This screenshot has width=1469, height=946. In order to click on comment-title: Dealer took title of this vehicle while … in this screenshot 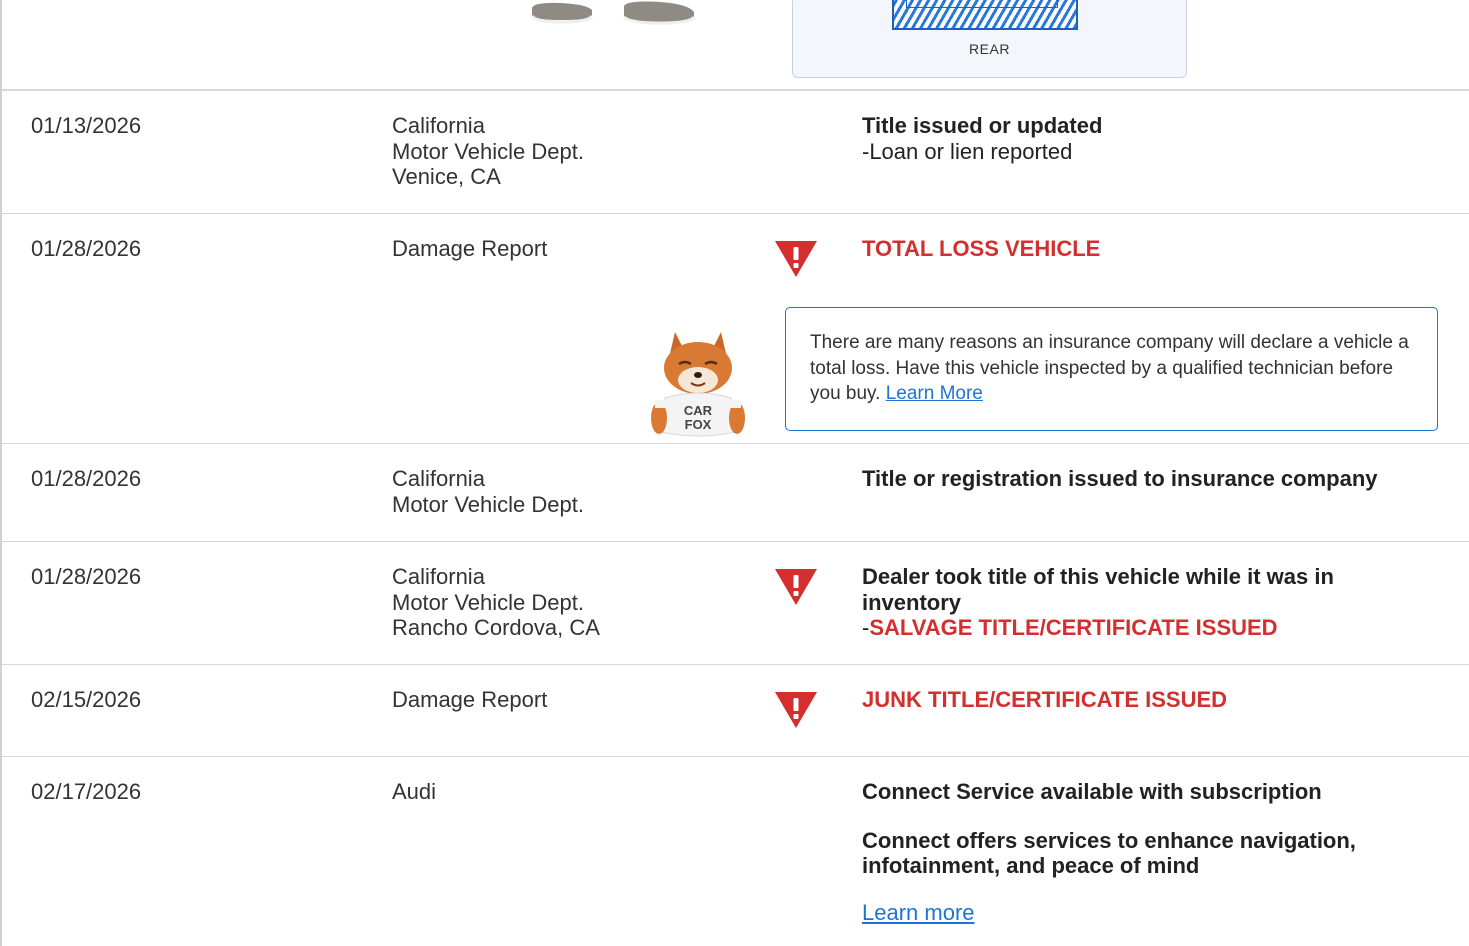, I will do `click(1098, 589)`.